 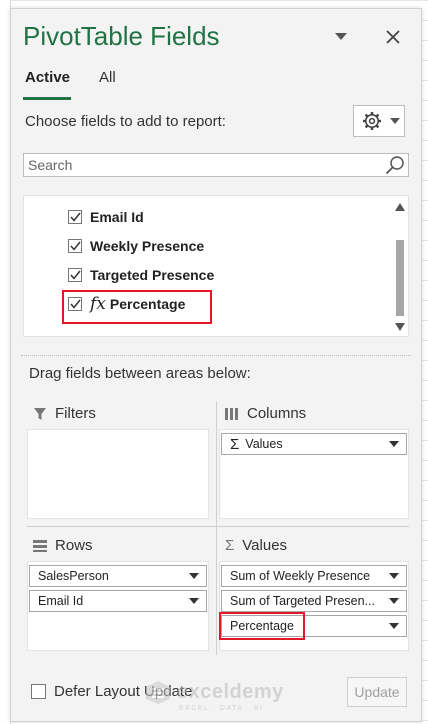 I want to click on rows-area-header: Rows, so click(x=63, y=545).